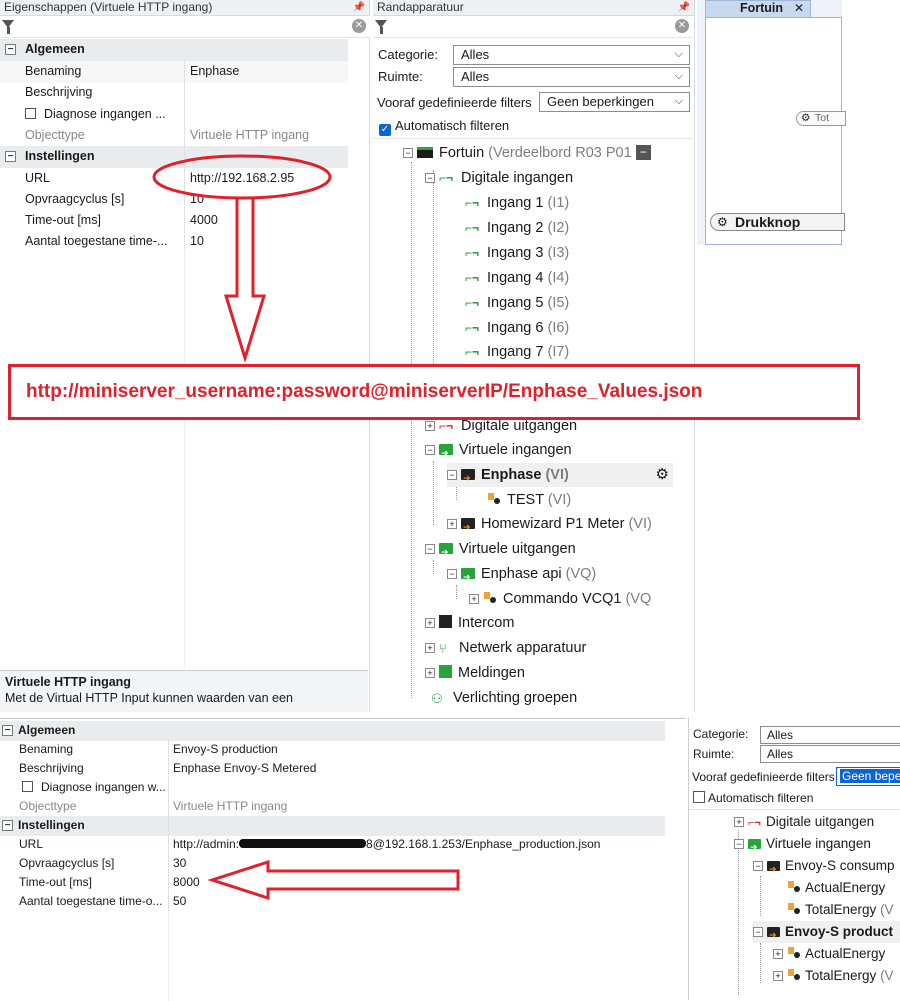  I want to click on tree-item-ingang-1: ⌐¬ Ingang 1 (I1), so click(517, 203).